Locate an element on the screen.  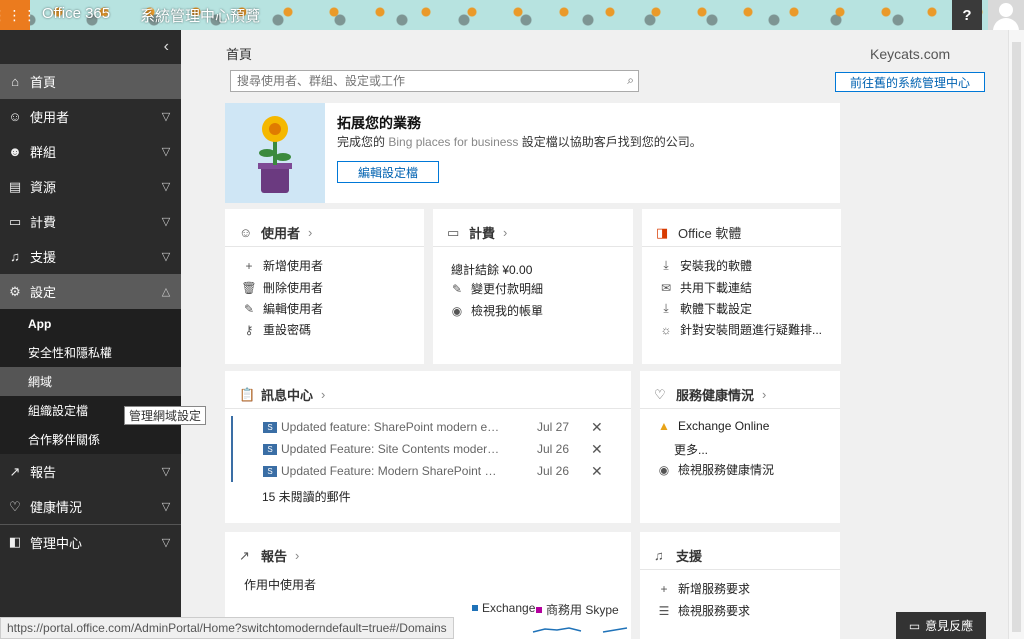
key-icon: ⚷ is located at coordinates (249, 329).